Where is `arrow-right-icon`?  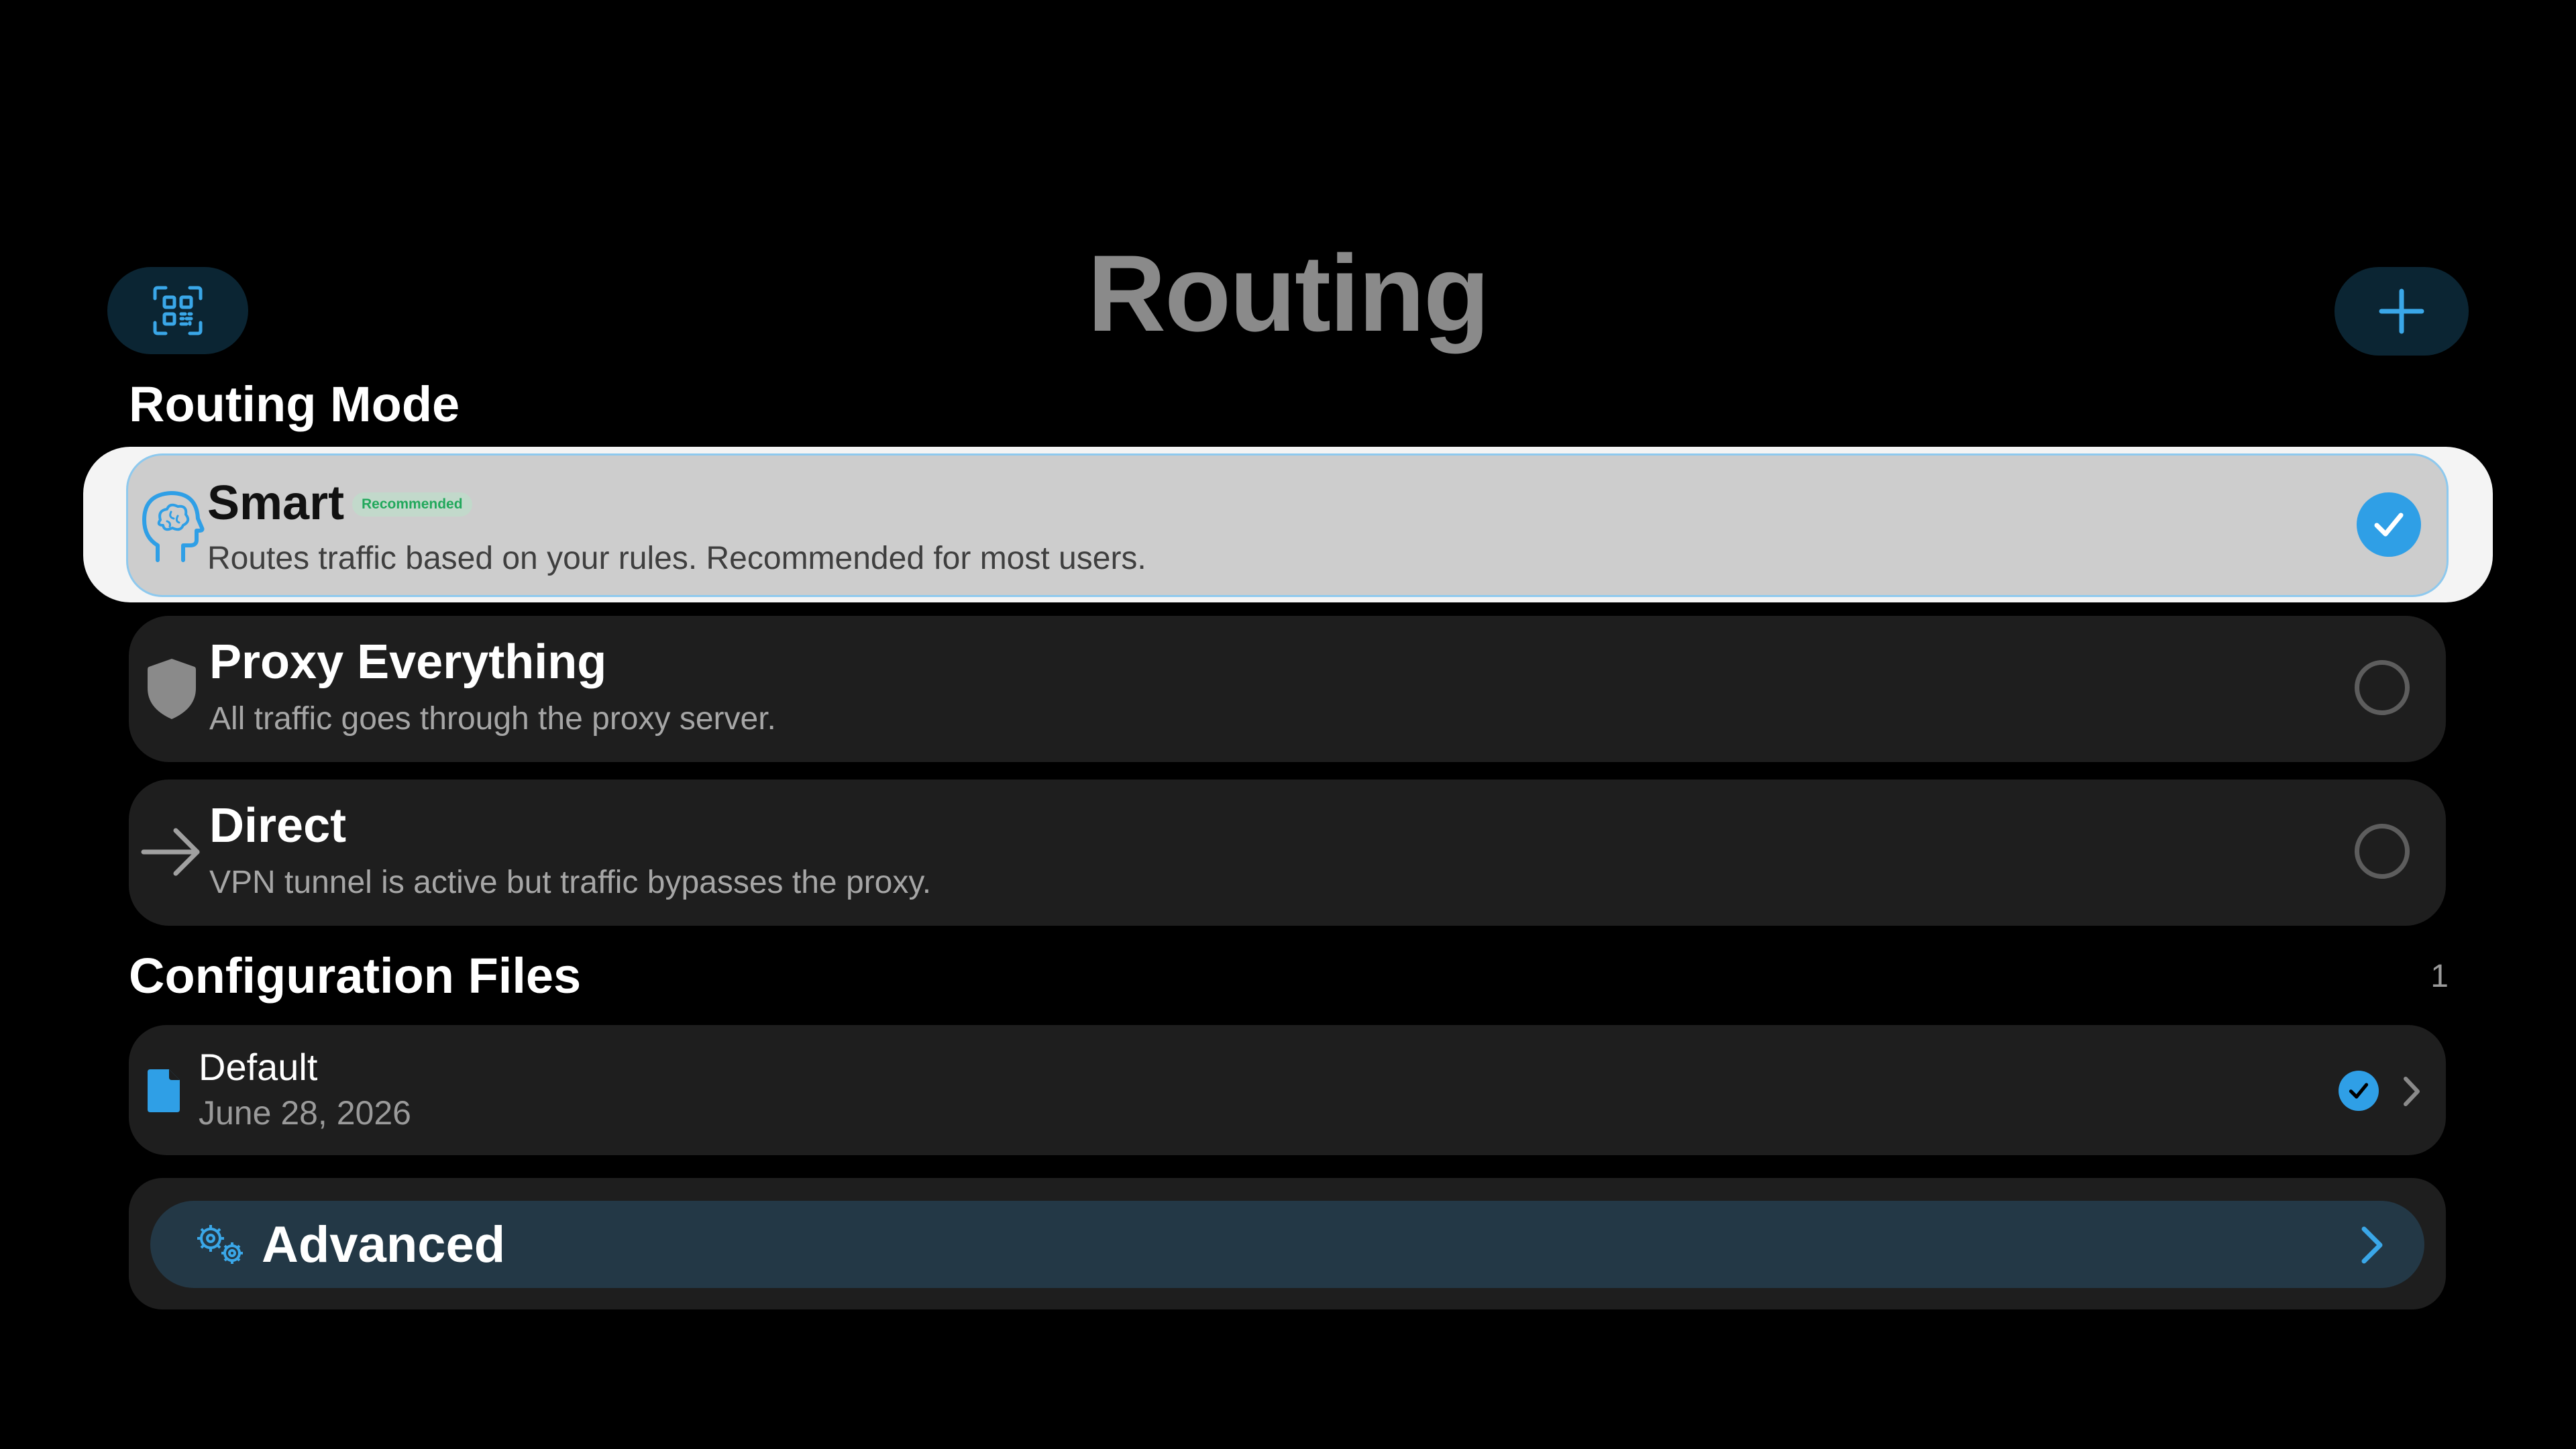
arrow-right-icon is located at coordinates (170, 852).